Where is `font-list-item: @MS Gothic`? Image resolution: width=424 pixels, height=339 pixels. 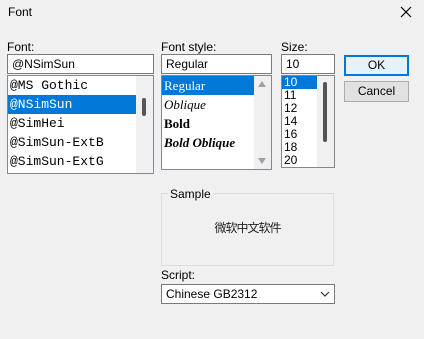
font-list-item: @MS Gothic is located at coordinates (72, 85).